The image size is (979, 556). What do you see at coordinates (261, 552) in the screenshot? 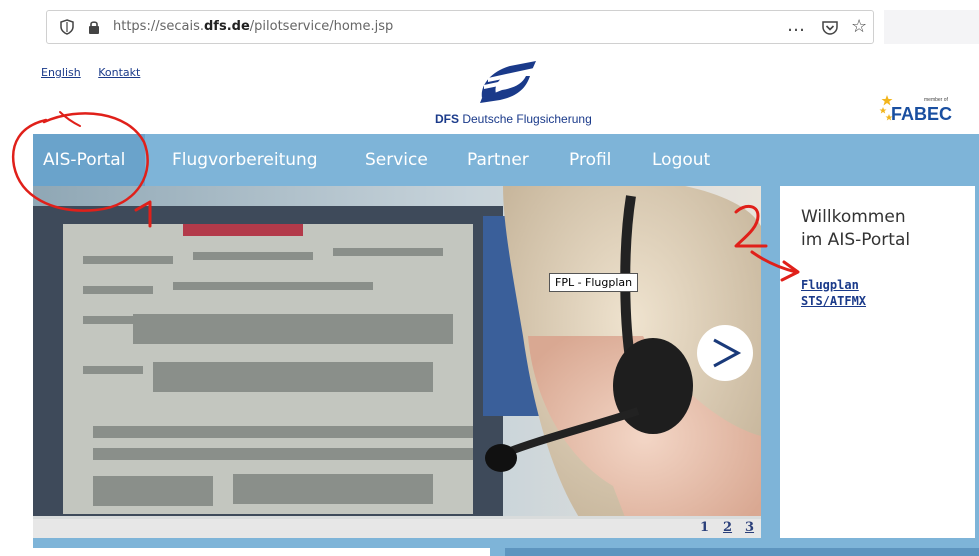
I see `bottom-left-panel` at bounding box center [261, 552].